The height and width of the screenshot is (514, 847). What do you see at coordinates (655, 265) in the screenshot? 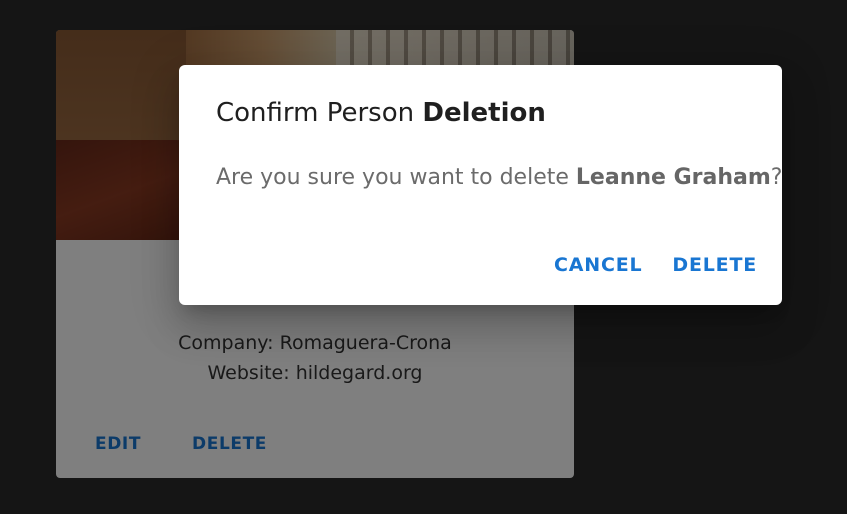
I see `dialog-actions: CANCEL DELETE` at bounding box center [655, 265].